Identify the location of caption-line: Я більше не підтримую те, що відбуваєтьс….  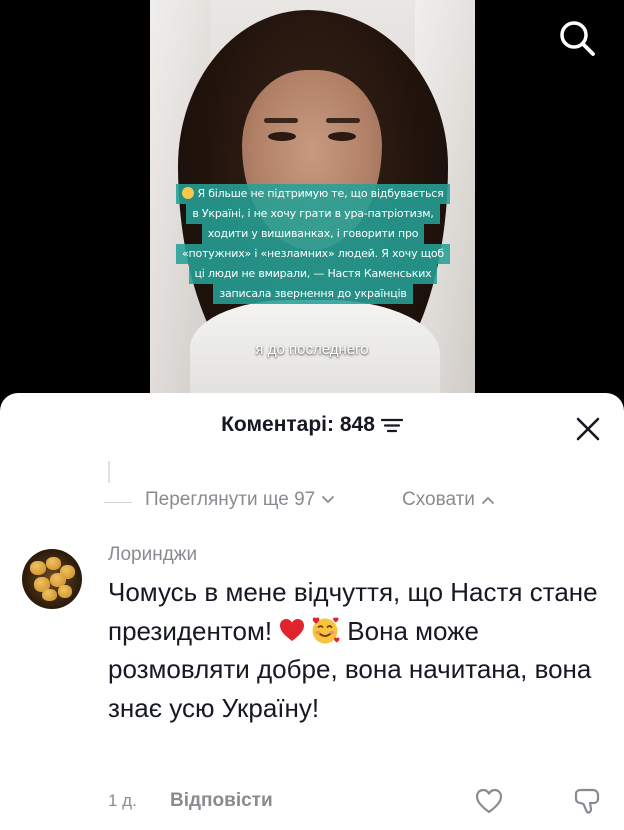
(313, 194).